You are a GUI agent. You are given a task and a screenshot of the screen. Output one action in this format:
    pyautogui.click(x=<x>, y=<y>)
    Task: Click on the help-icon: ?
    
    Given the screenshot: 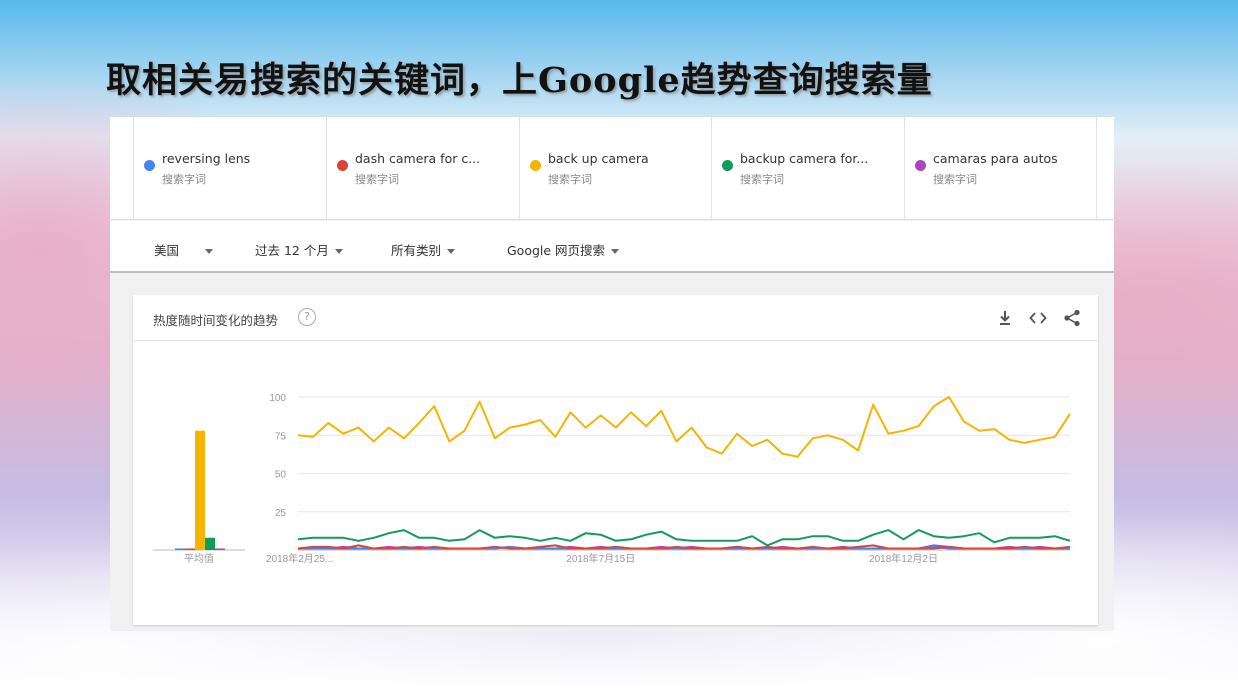 What is the action you would take?
    pyautogui.click(x=307, y=317)
    